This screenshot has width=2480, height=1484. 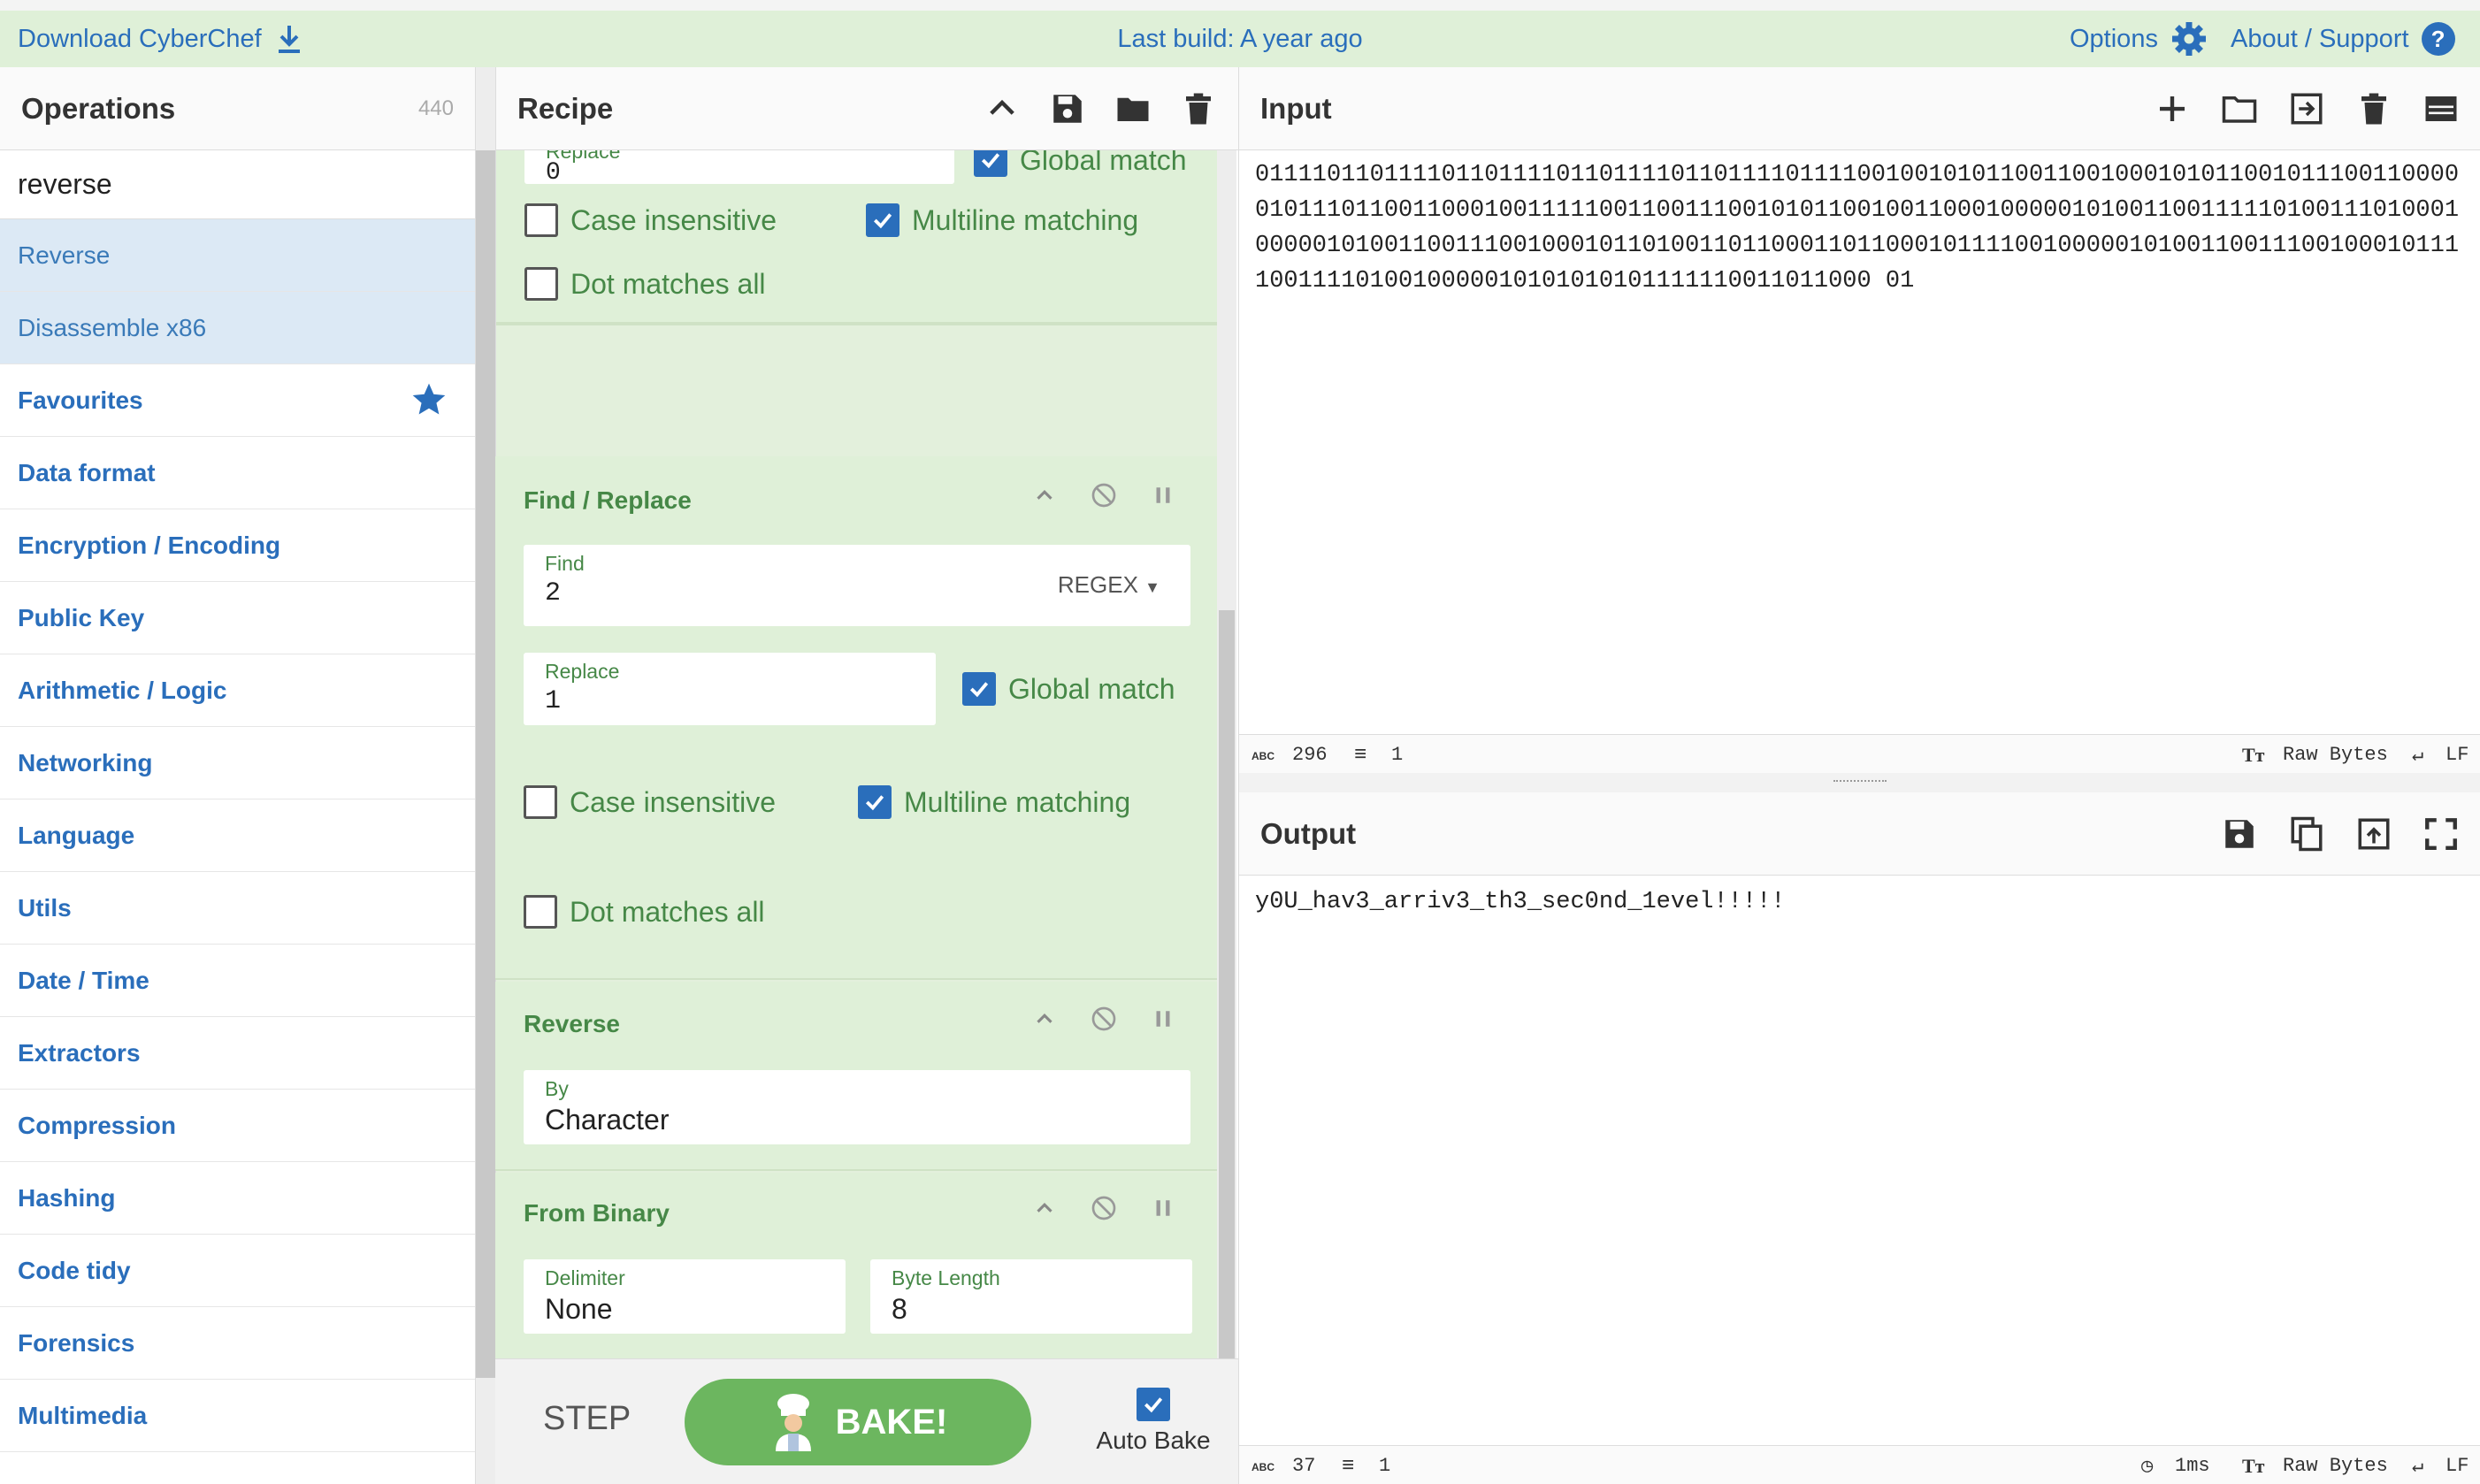 I want to click on category-language: Language, so click(x=237, y=835).